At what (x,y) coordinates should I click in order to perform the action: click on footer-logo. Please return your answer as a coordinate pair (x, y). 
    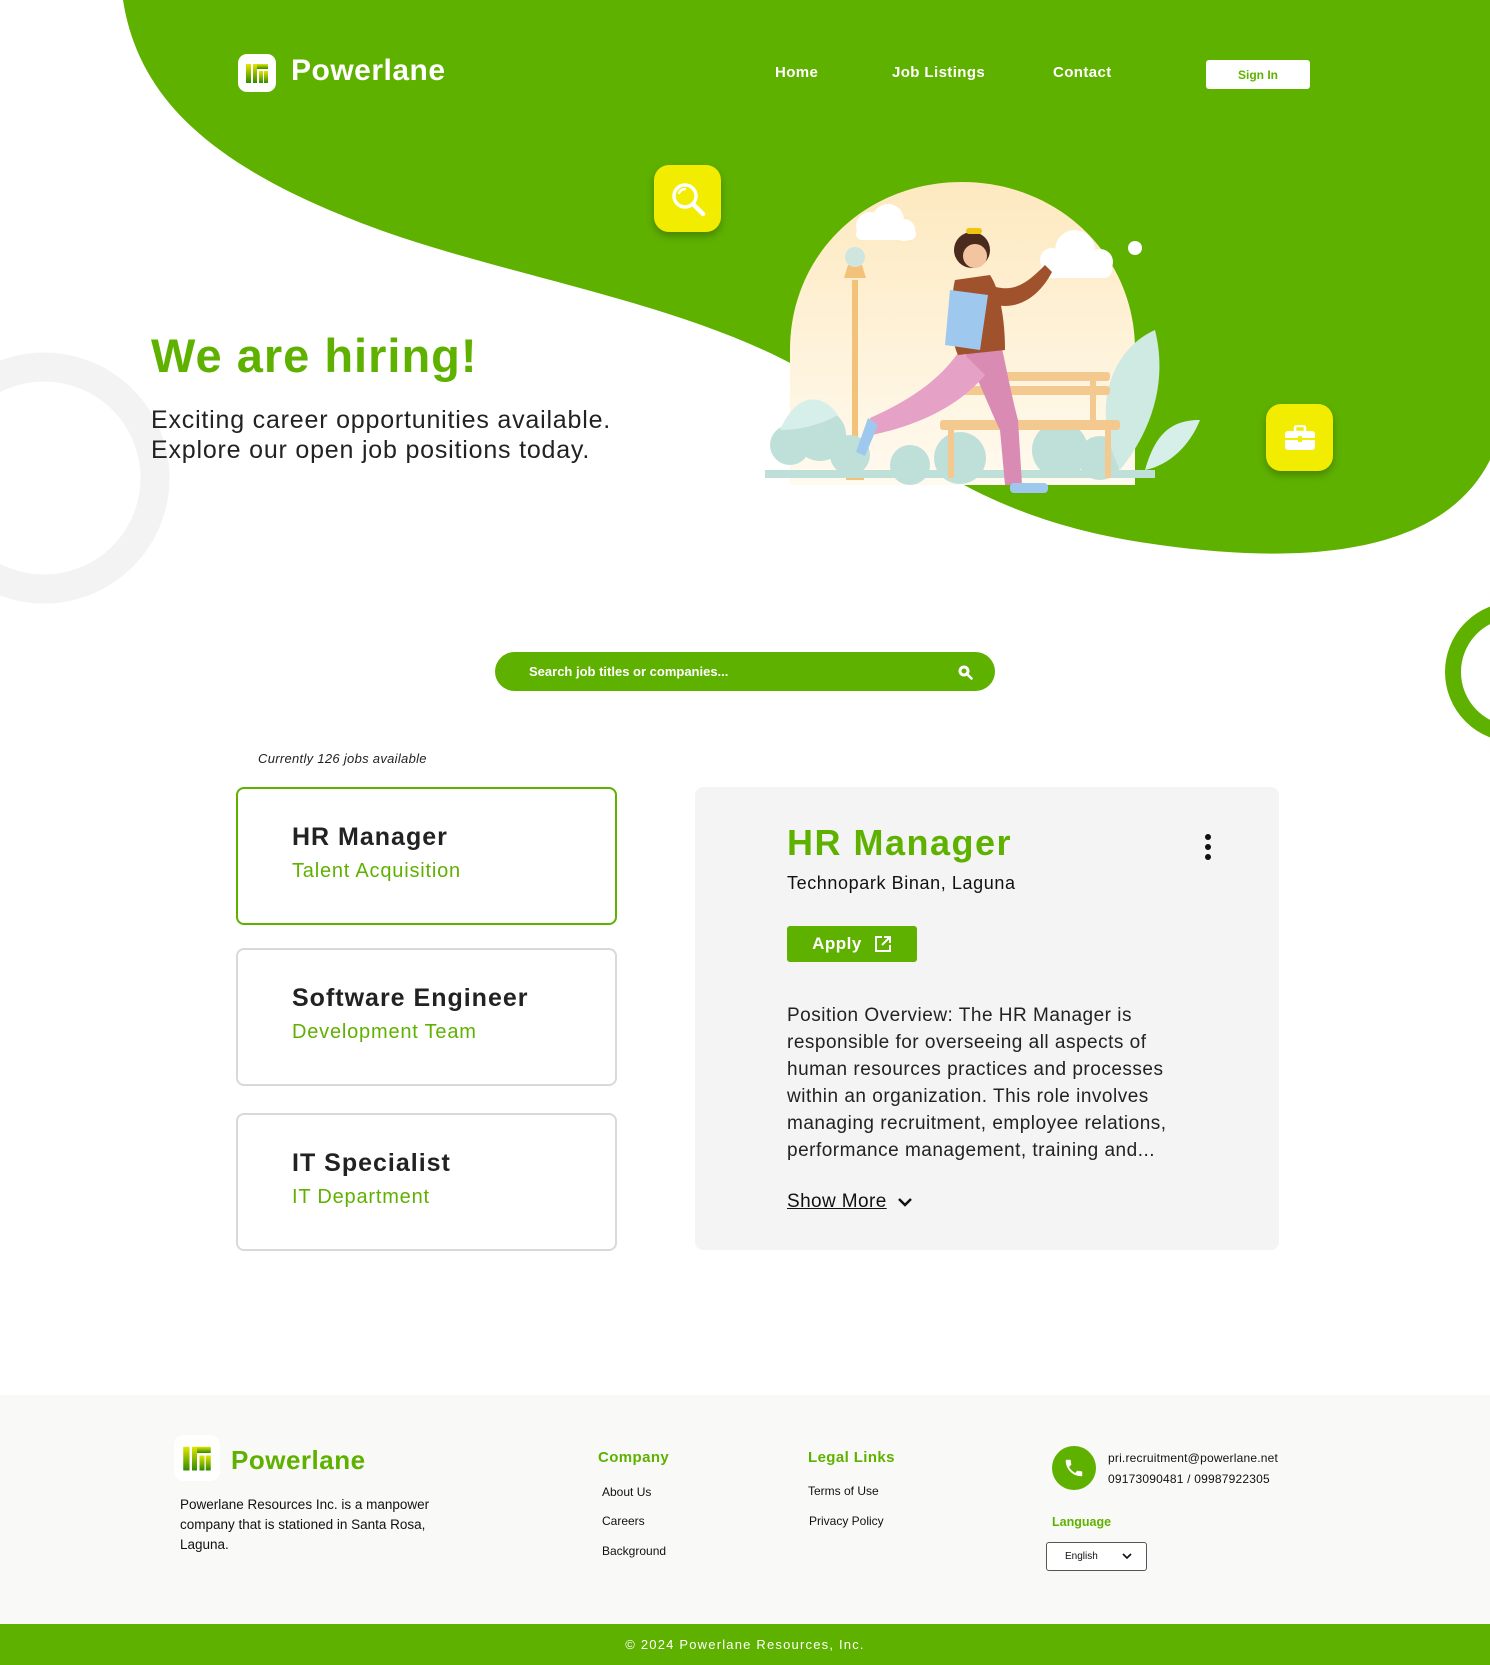
    Looking at the image, I should click on (197, 1458).